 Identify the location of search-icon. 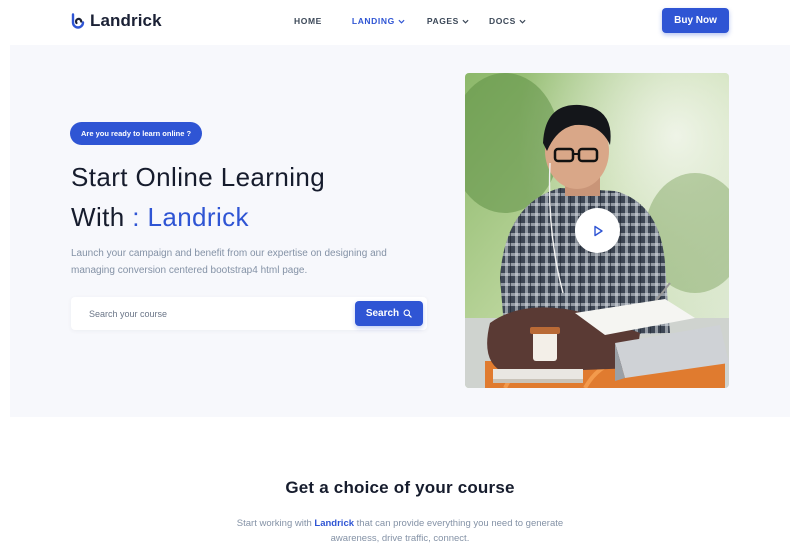
(407, 313).